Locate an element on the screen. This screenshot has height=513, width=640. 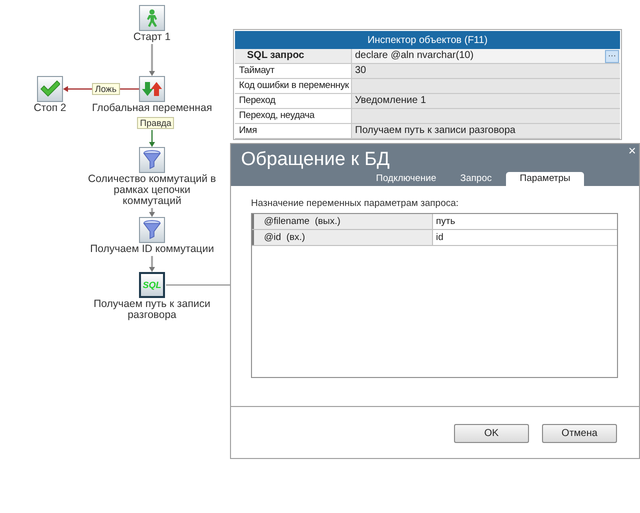
property-value: 30 is located at coordinates (360, 71).